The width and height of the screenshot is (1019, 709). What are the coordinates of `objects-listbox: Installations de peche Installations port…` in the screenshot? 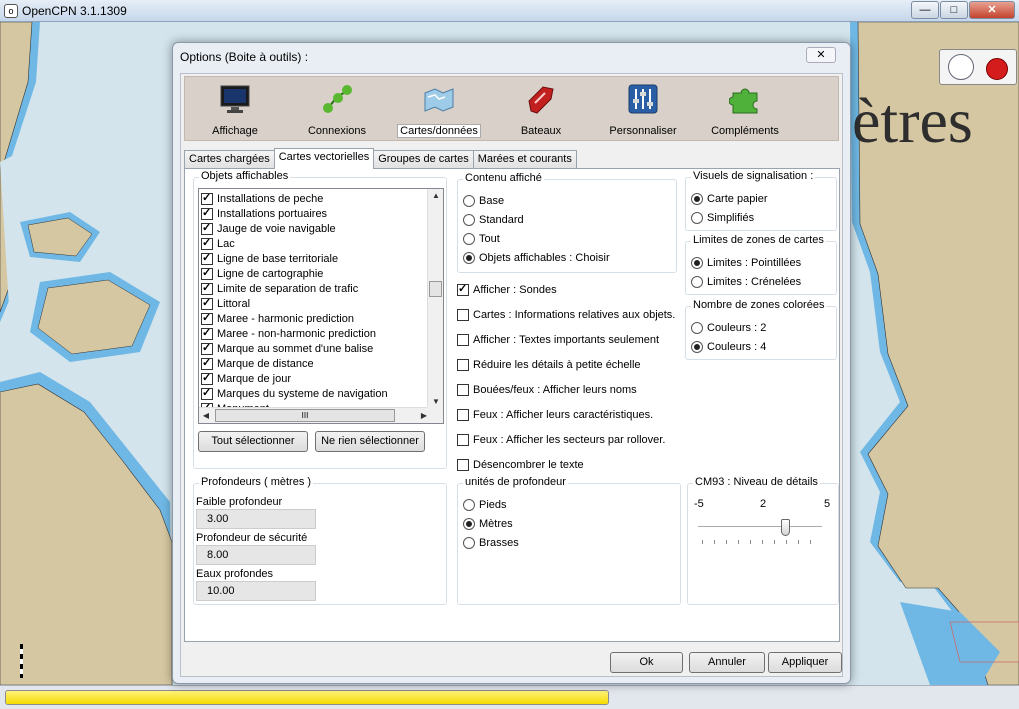 It's located at (321, 306).